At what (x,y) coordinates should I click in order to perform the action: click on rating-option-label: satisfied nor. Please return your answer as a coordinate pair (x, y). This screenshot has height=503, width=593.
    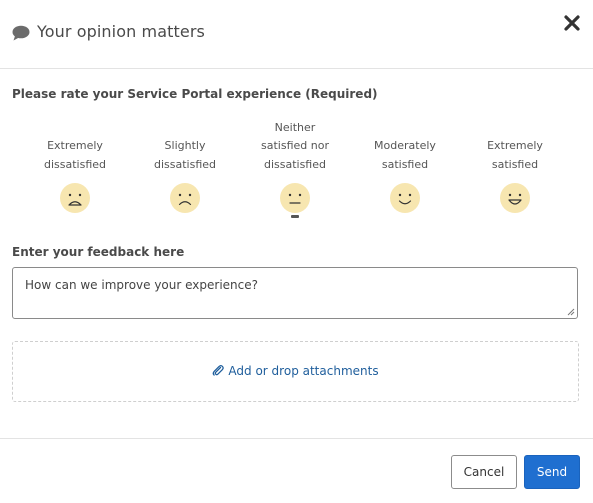
    Looking at the image, I should click on (295, 145).